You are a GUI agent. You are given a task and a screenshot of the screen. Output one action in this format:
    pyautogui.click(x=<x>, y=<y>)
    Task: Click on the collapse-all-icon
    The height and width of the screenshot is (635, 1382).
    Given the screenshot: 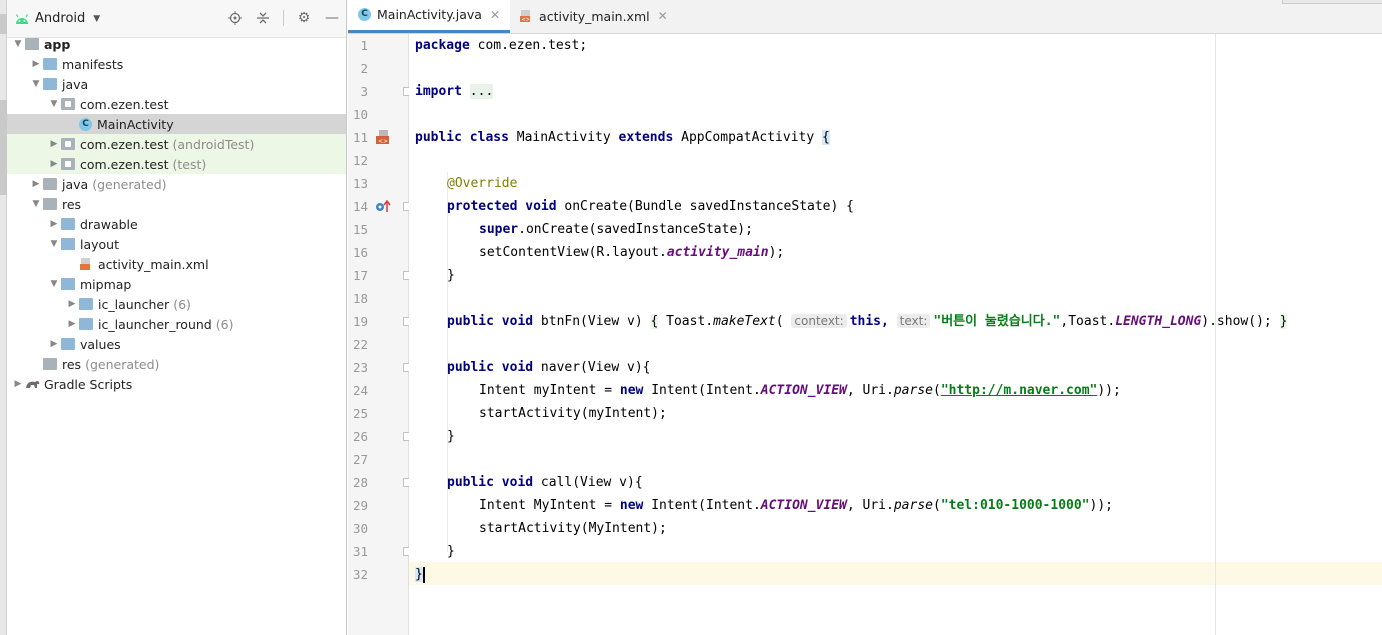 What is the action you would take?
    pyautogui.click(x=263, y=18)
    